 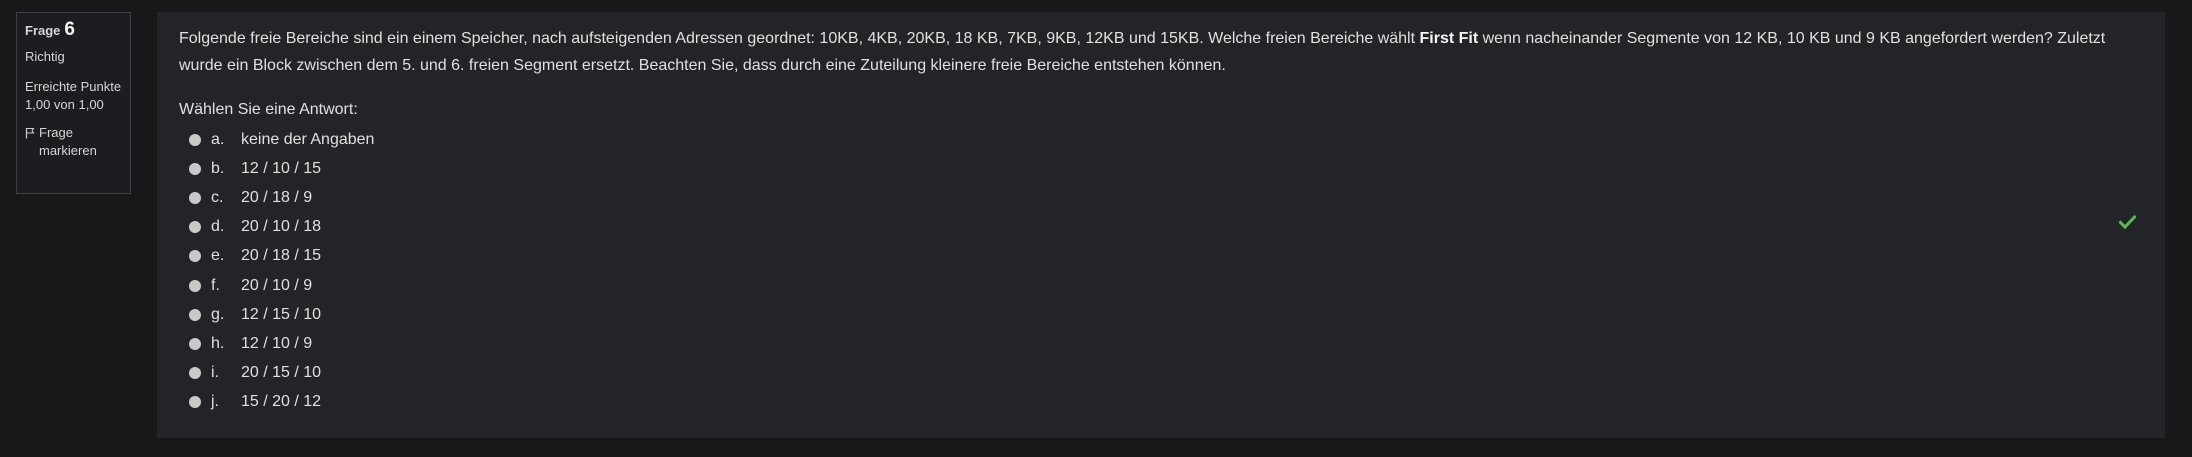 I want to click on answer-letter: g., so click(x=218, y=314).